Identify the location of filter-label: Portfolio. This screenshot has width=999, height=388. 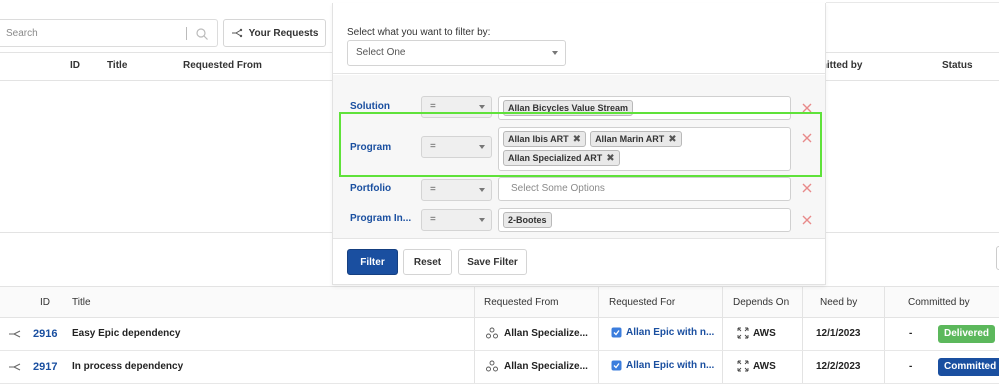
(371, 188).